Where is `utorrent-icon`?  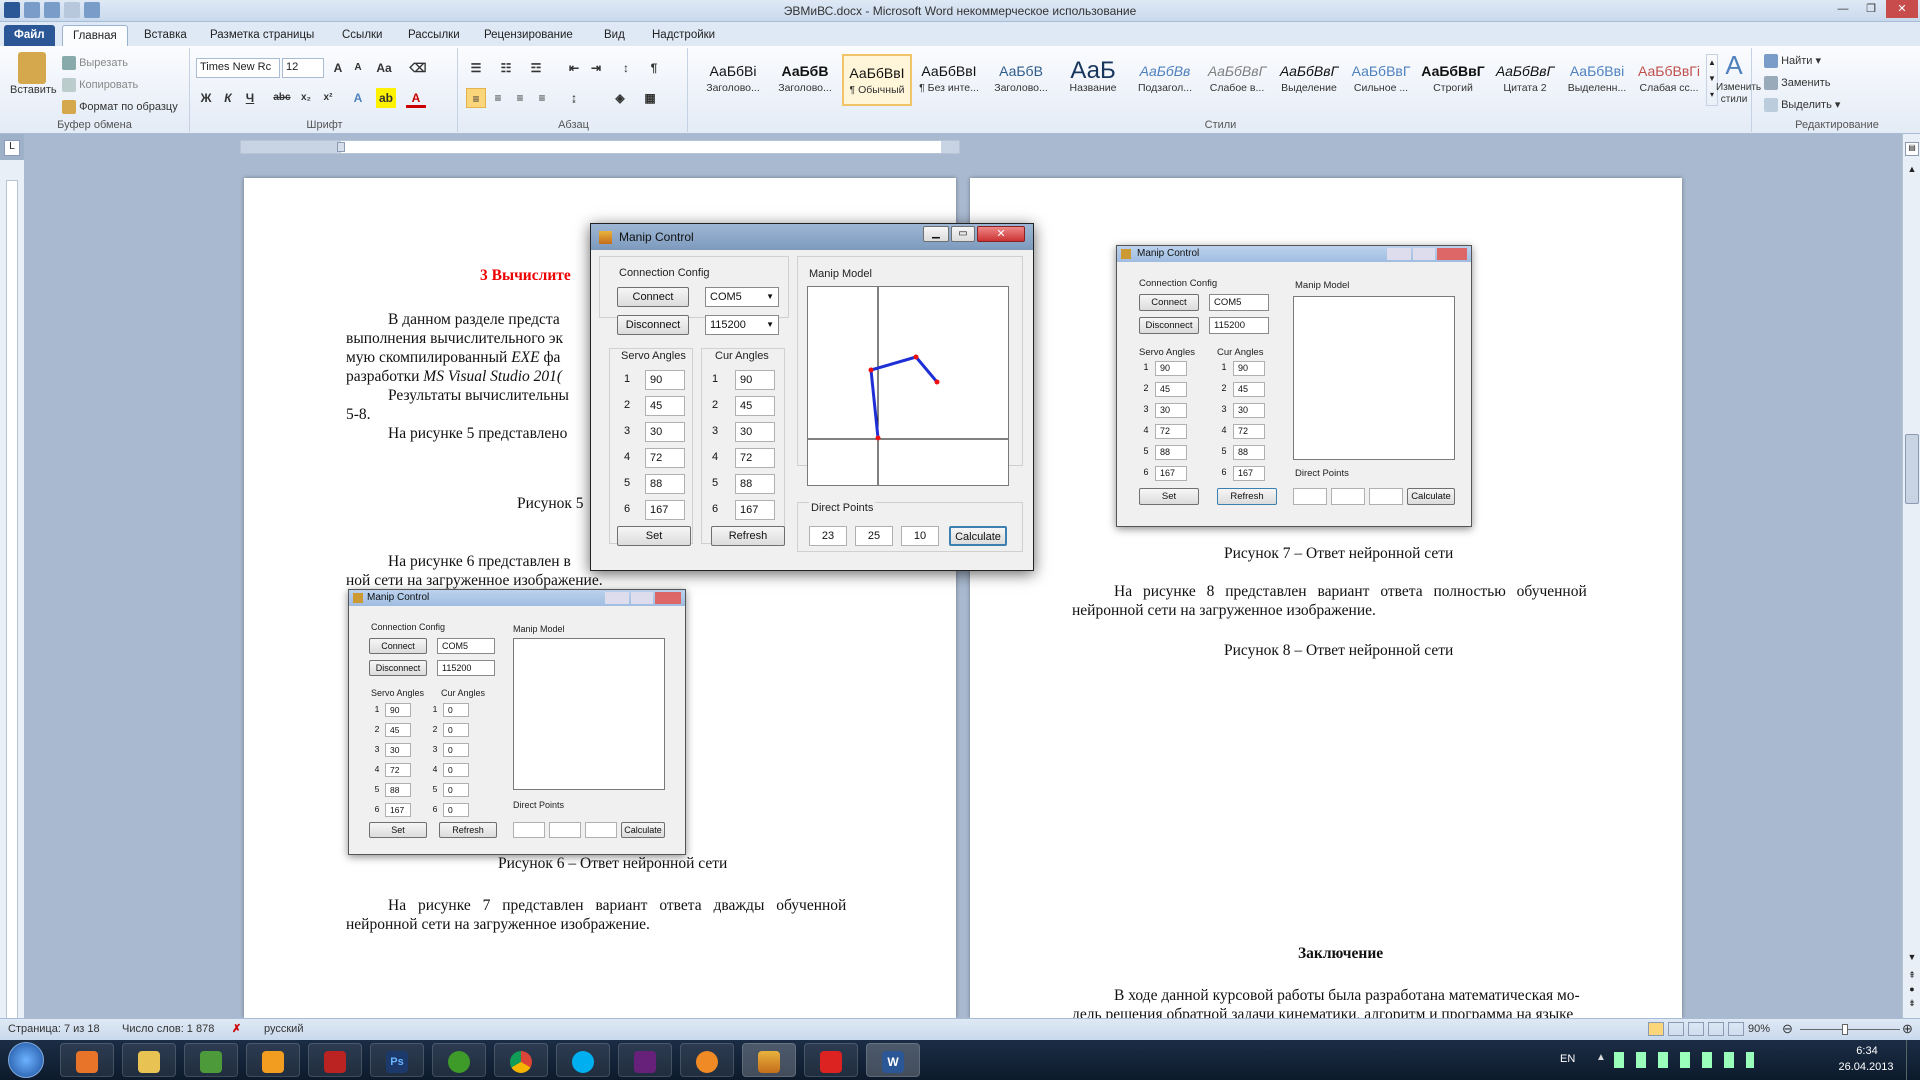
utorrent-icon is located at coordinates (459, 1060).